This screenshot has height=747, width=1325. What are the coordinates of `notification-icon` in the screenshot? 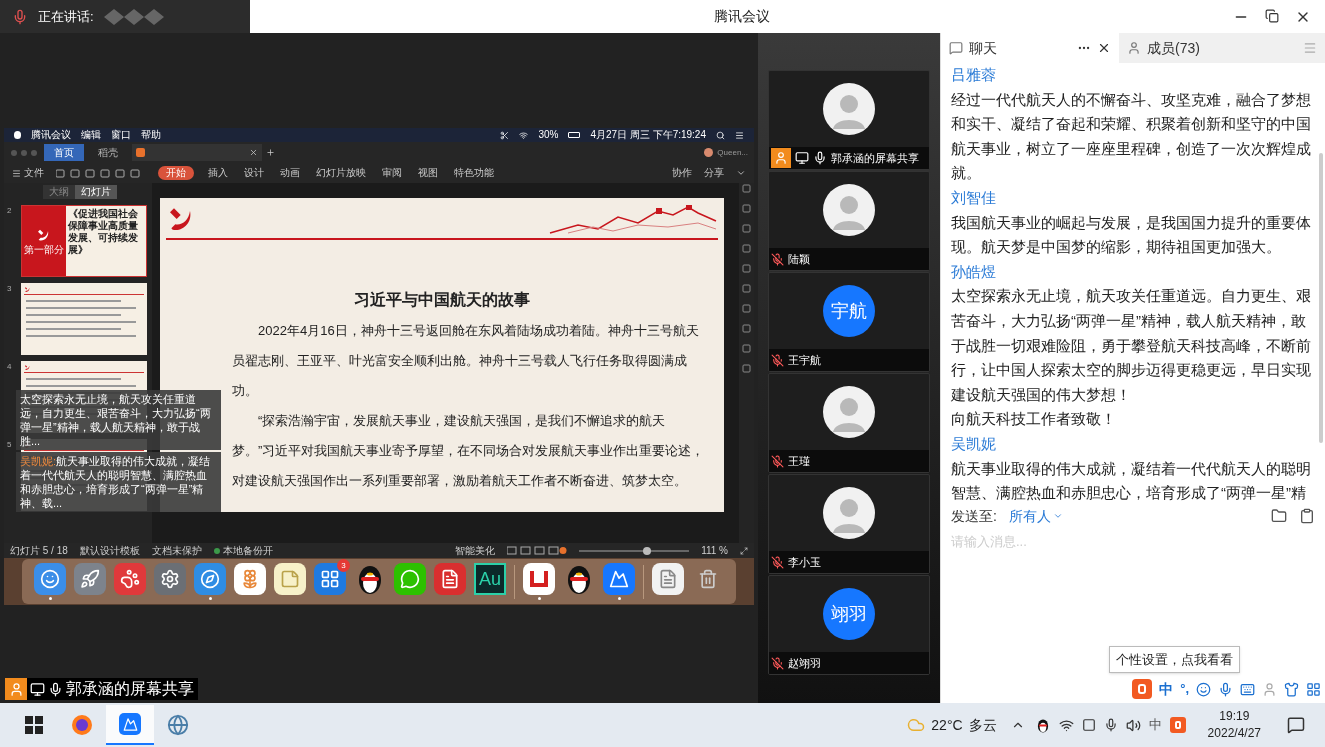 It's located at (1296, 725).